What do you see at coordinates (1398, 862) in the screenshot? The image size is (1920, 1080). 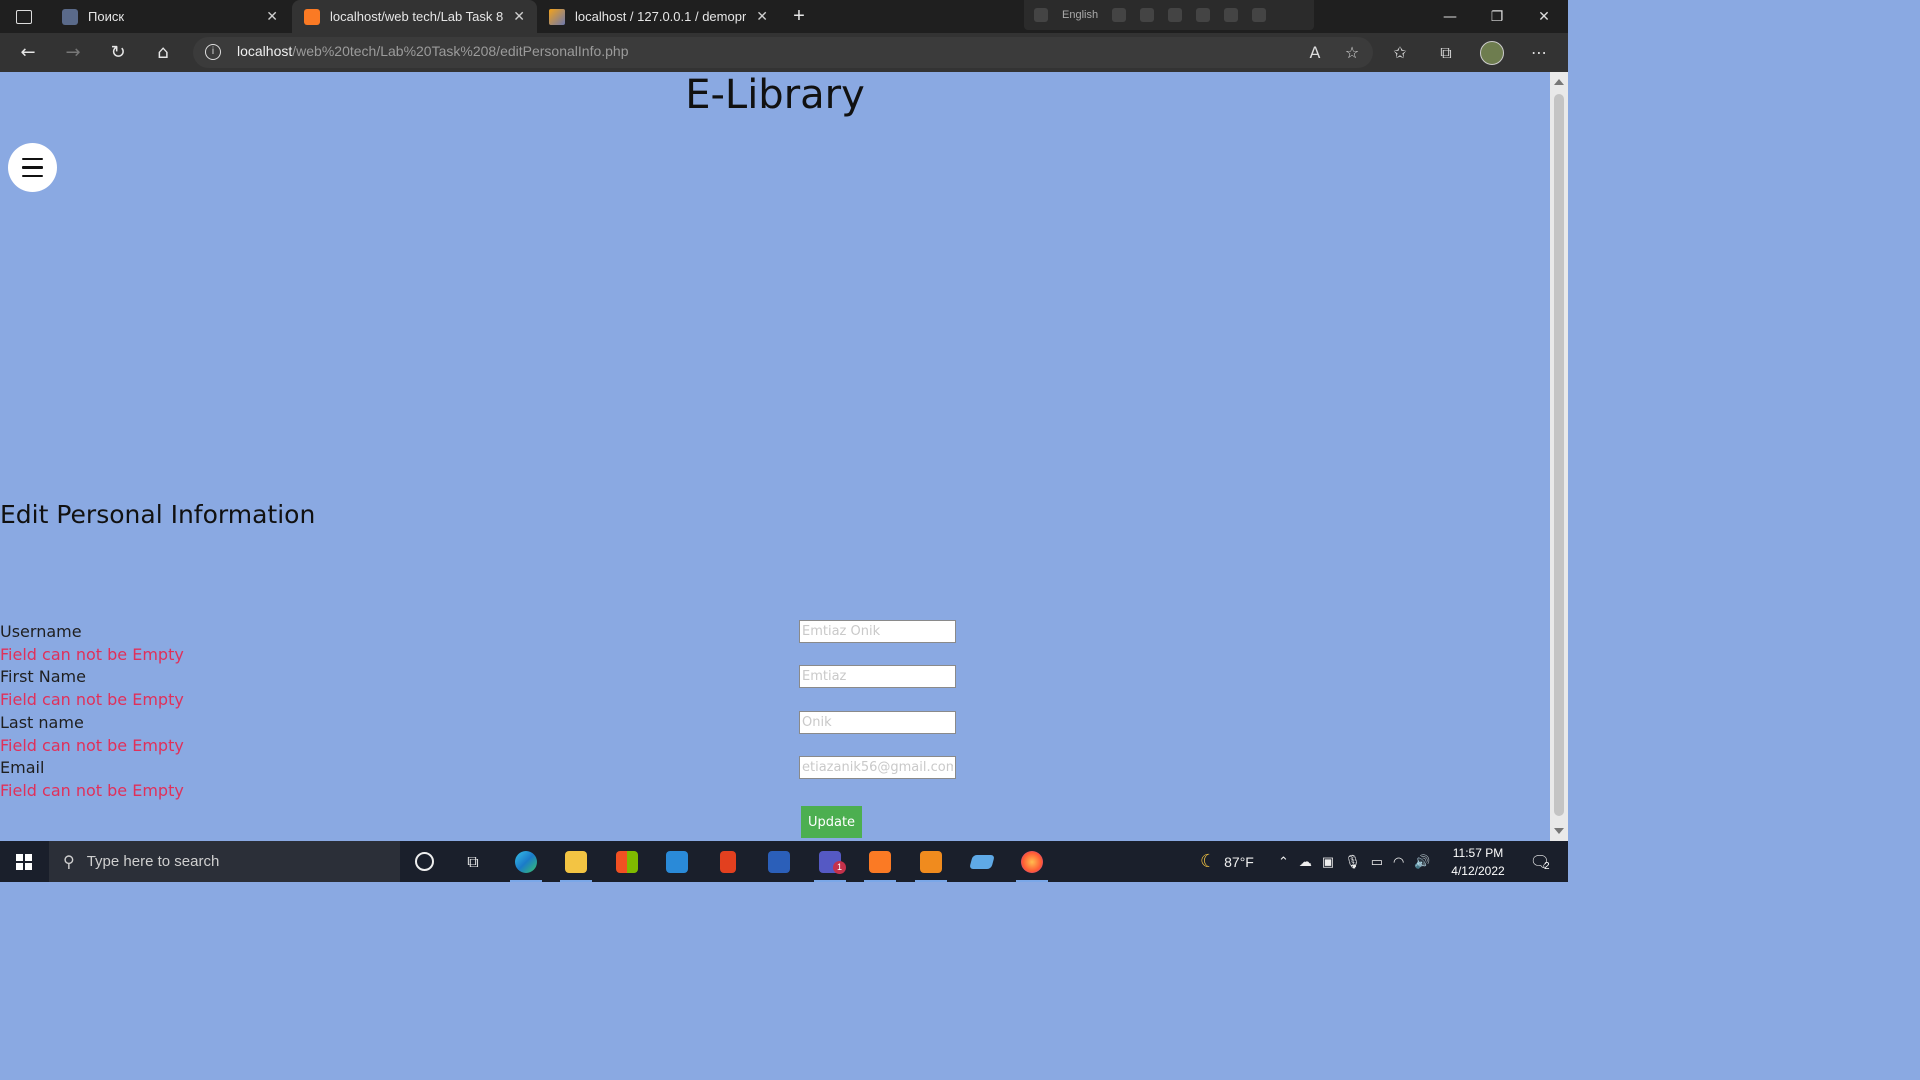 I see `wifi-icon: ◠` at bounding box center [1398, 862].